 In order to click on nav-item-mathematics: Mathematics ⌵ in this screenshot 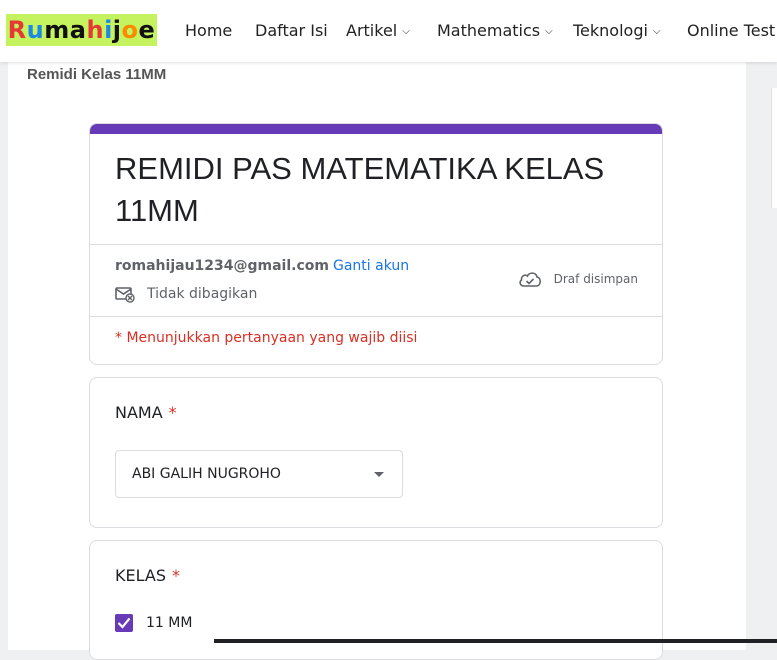, I will do `click(495, 30)`.